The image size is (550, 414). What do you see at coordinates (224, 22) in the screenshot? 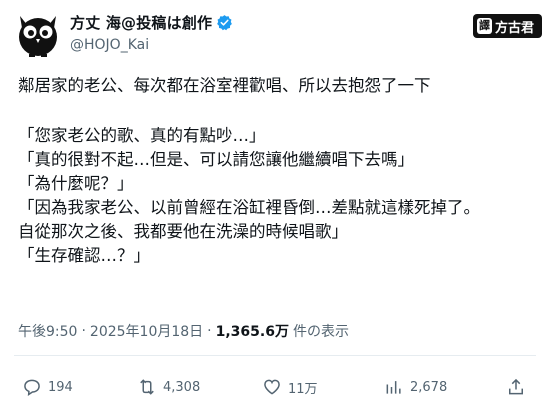
I see `verified-badge-icon` at bounding box center [224, 22].